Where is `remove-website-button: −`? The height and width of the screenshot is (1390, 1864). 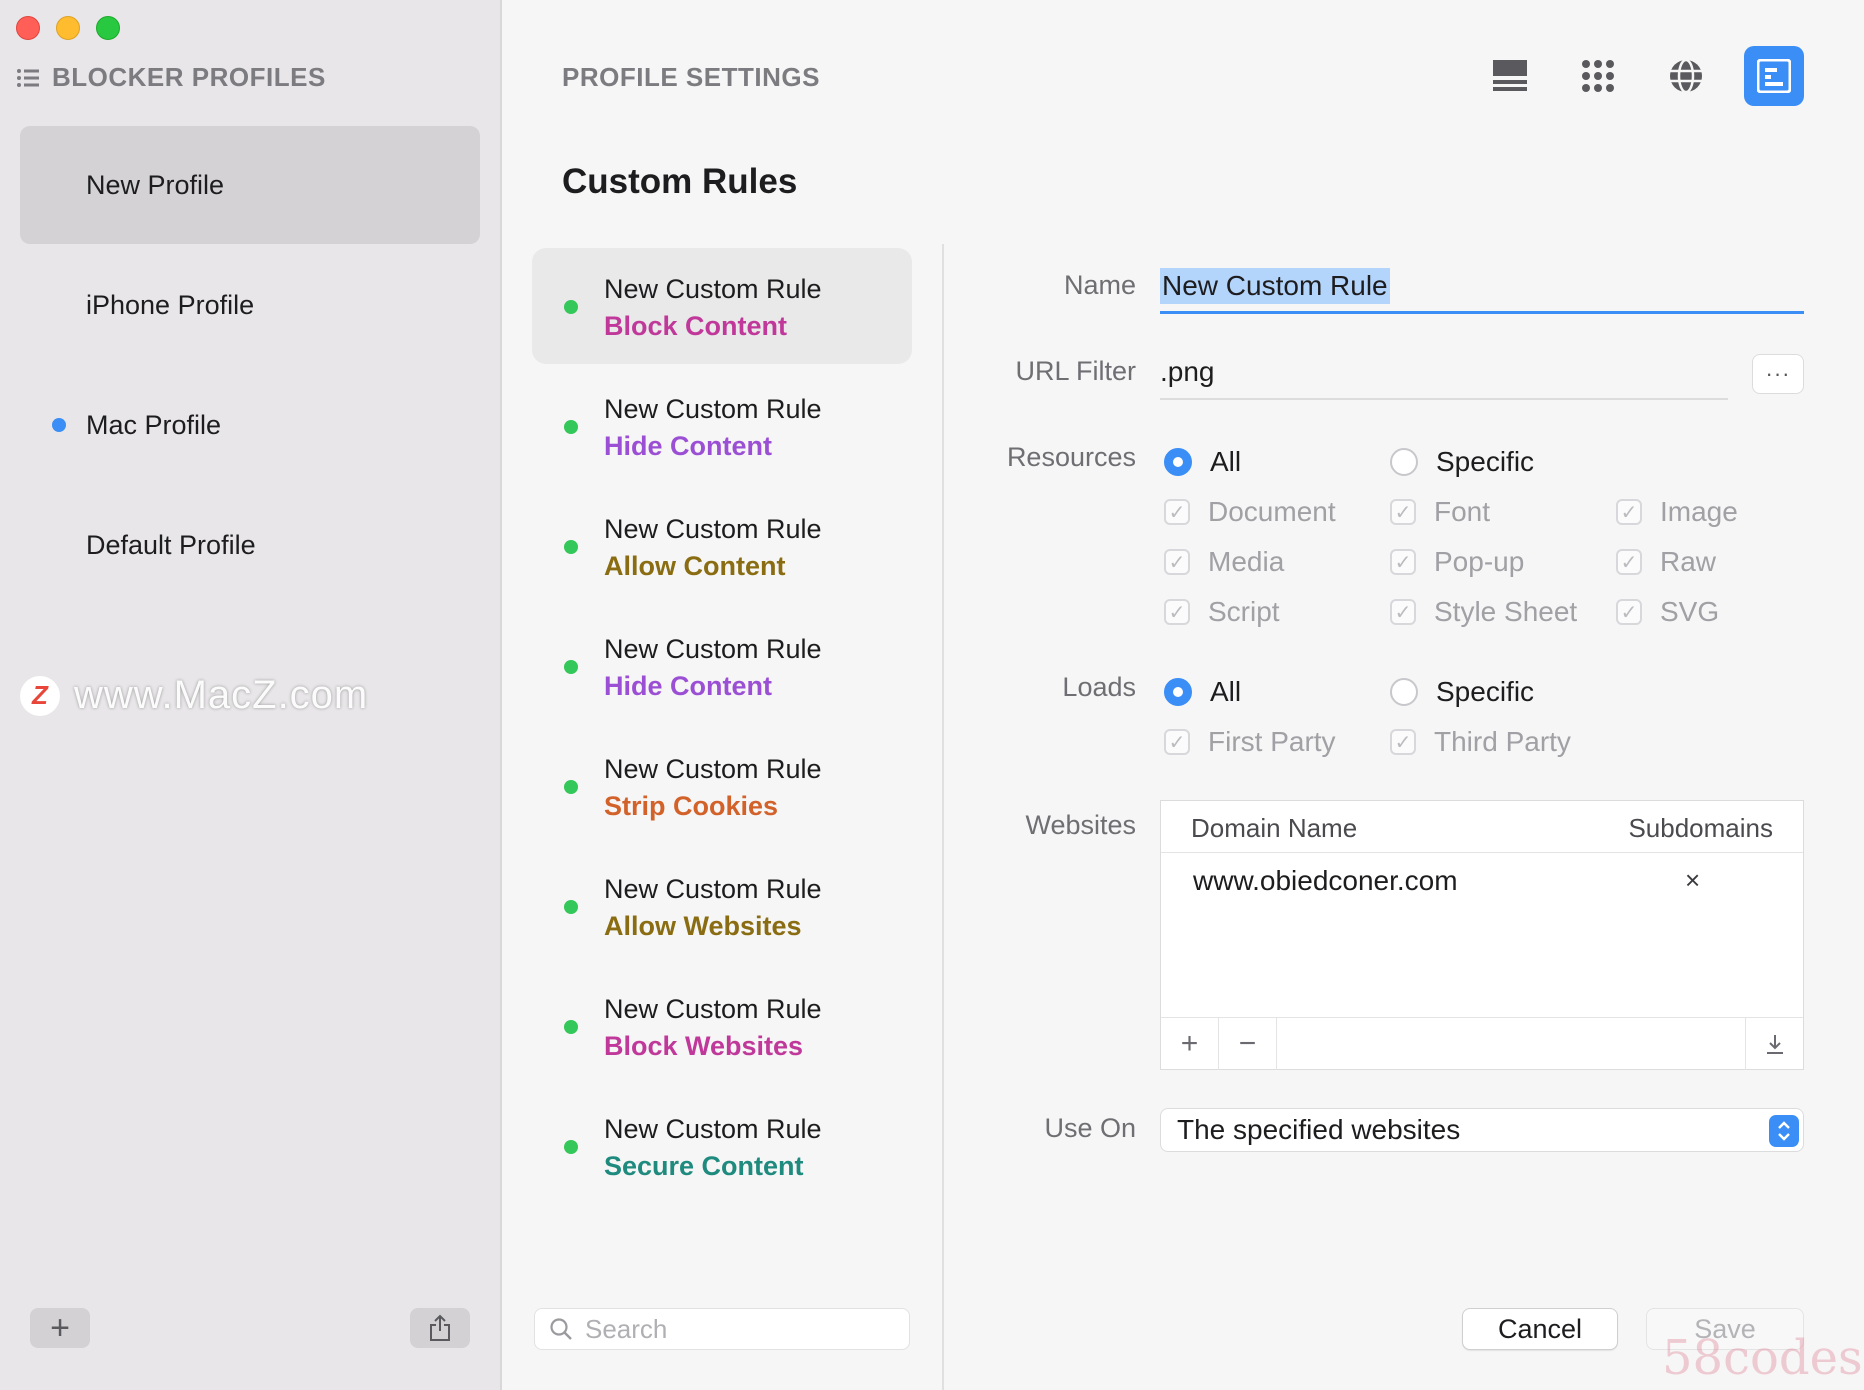 remove-website-button: − is located at coordinates (1248, 1044).